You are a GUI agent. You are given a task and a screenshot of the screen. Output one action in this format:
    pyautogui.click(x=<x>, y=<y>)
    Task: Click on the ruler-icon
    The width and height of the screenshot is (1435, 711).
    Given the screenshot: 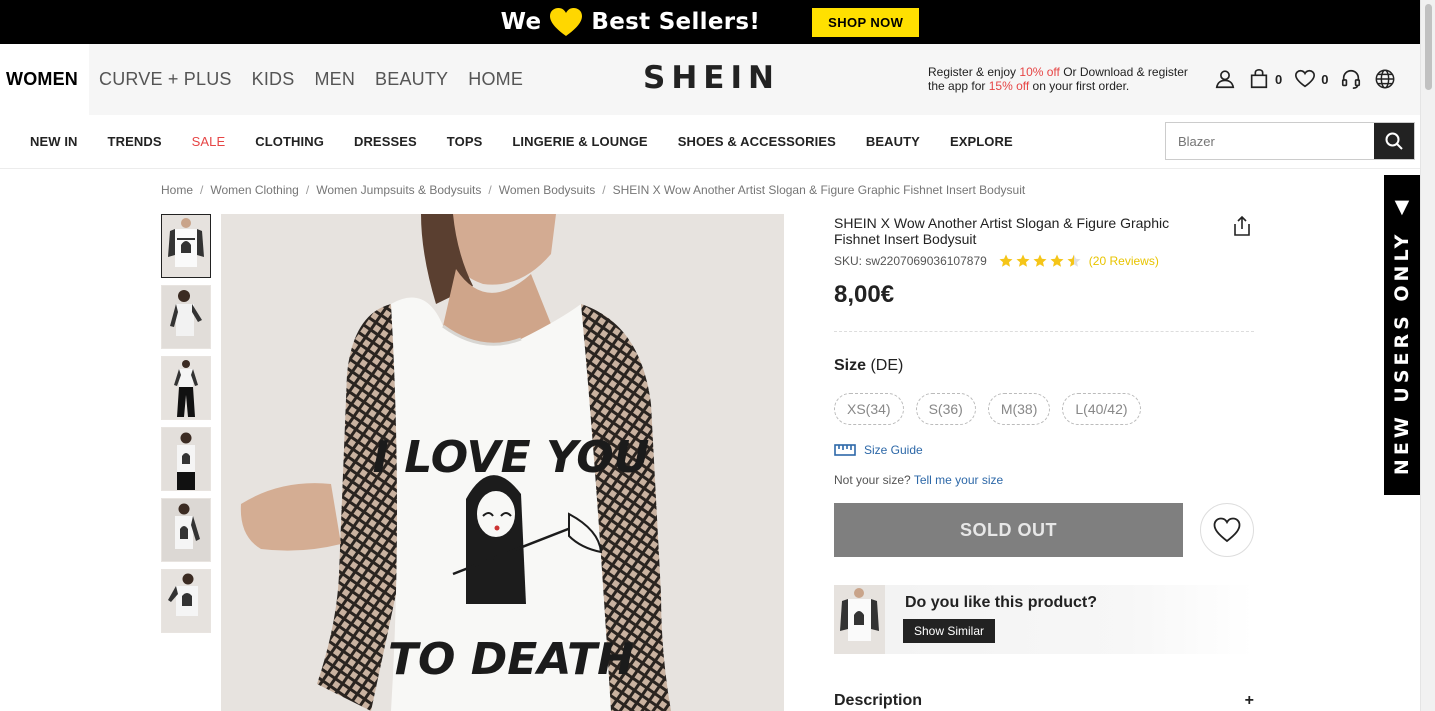 What is the action you would take?
    pyautogui.click(x=845, y=450)
    